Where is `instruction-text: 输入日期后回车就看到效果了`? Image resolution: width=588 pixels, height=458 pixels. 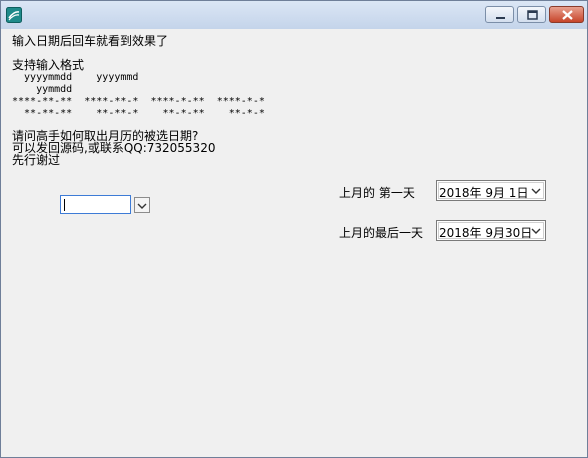 instruction-text: 输入日期后回车就看到效果了 is located at coordinates (90, 41).